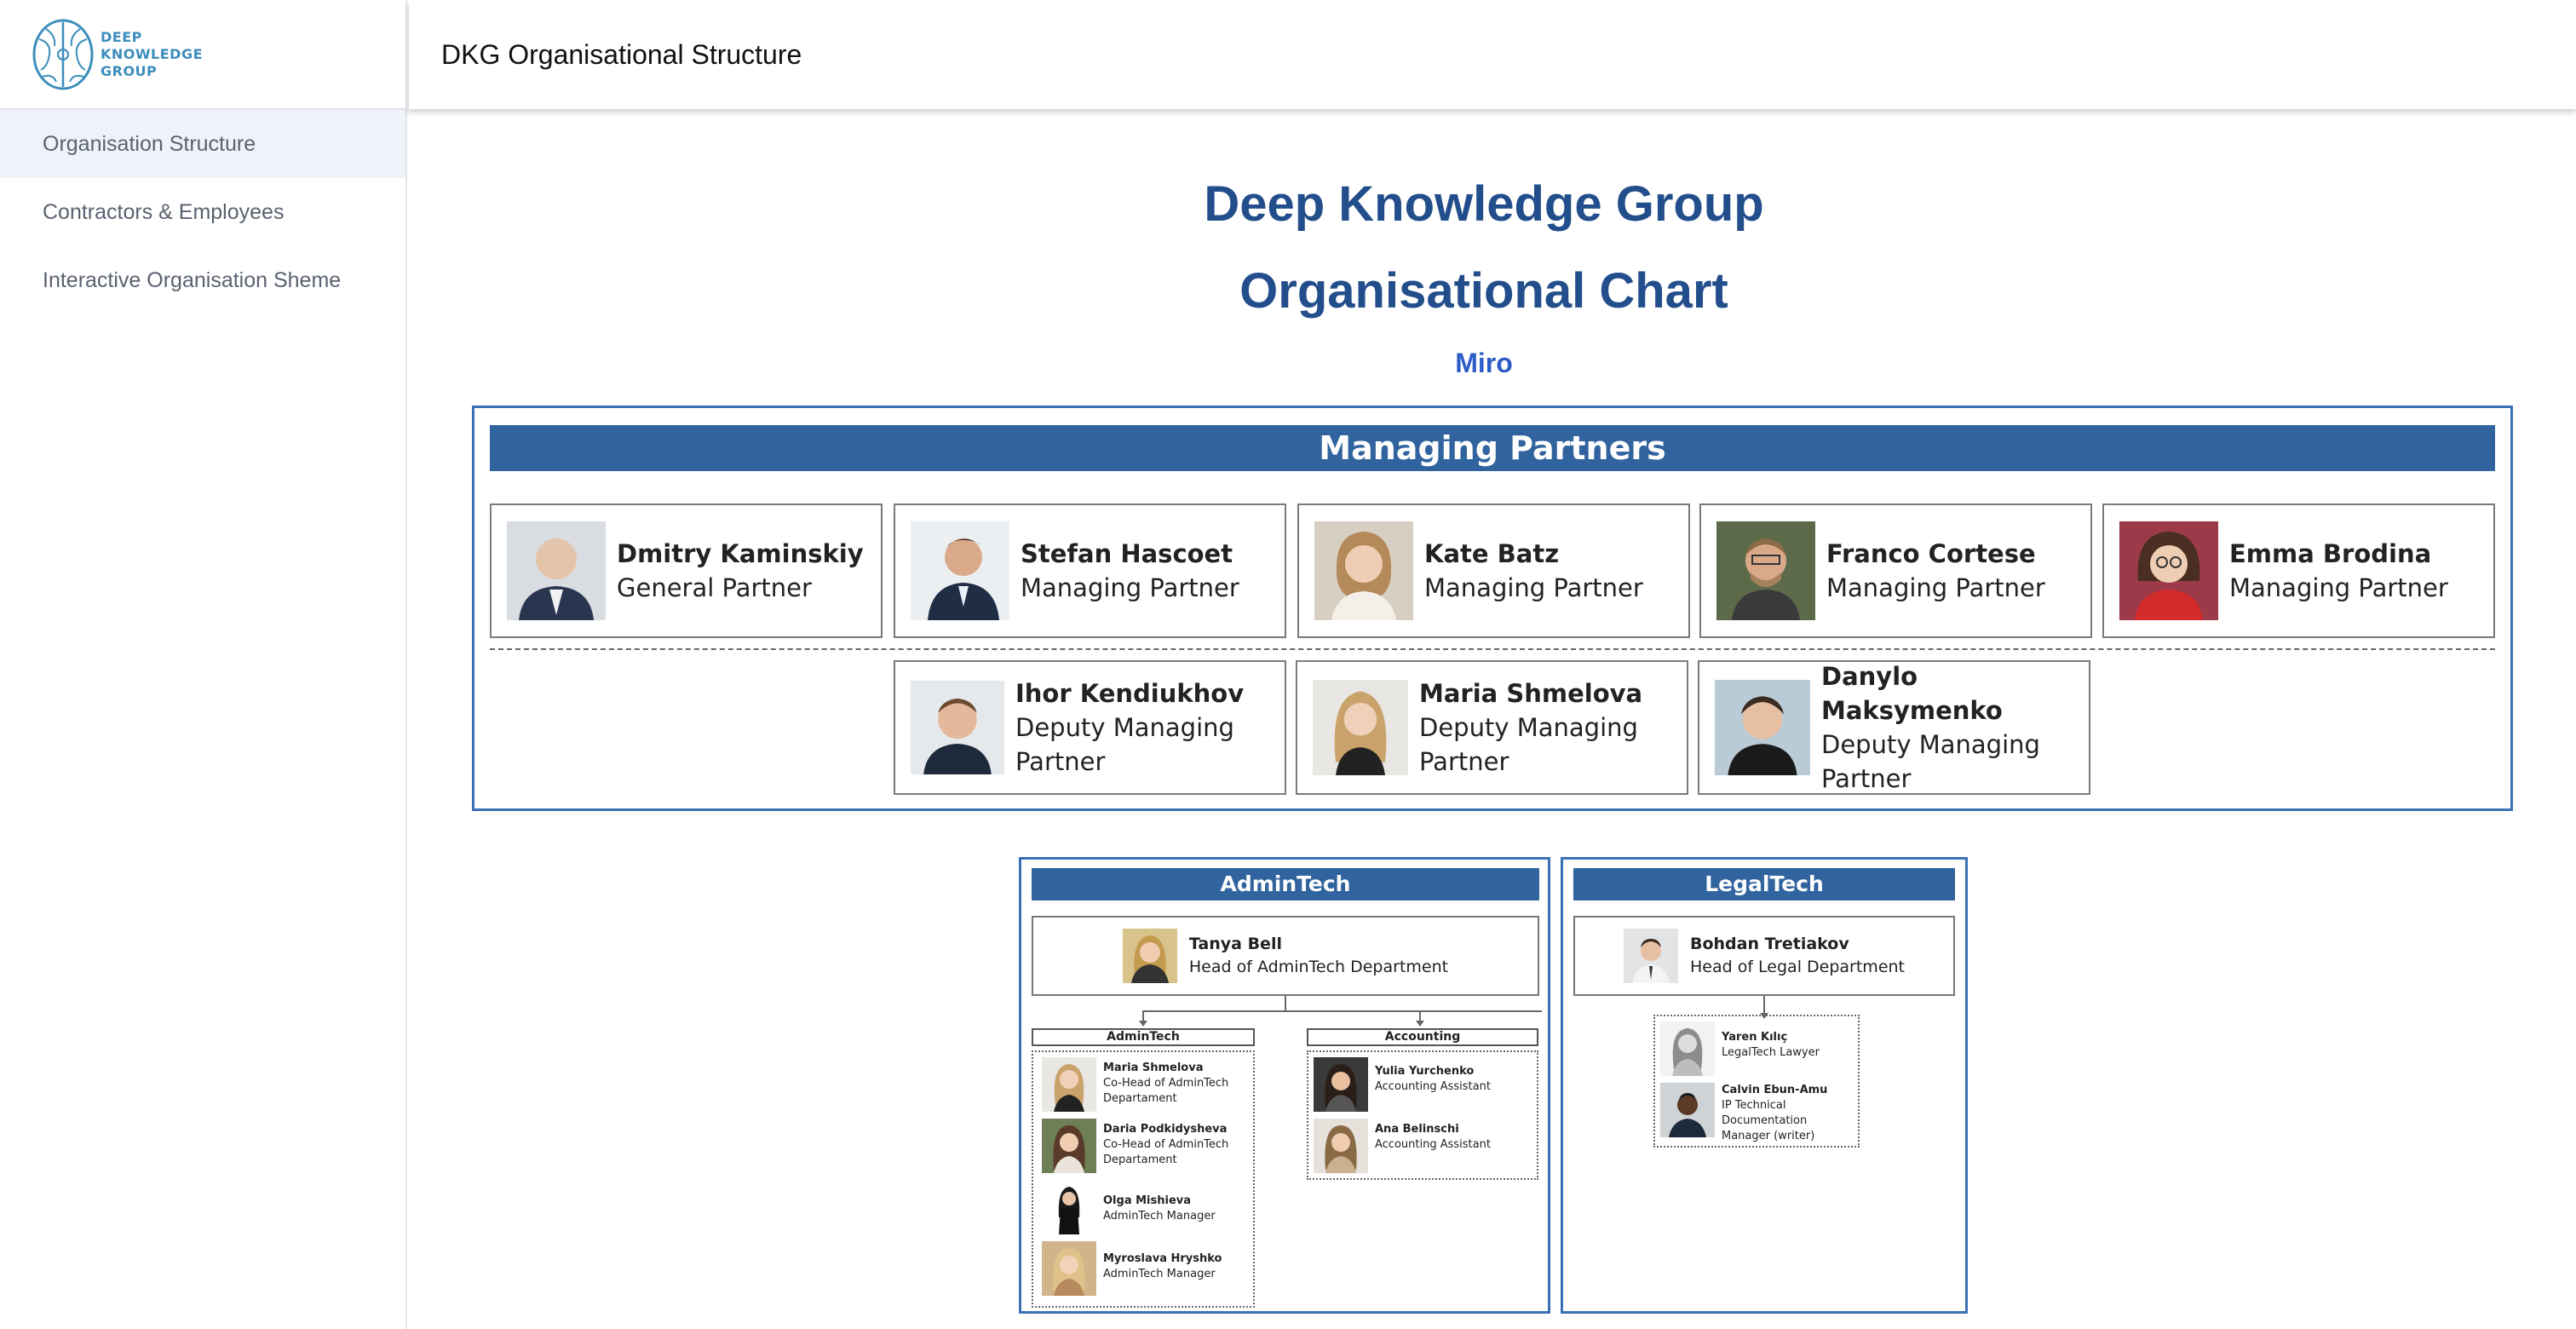  Describe the element at coordinates (1895, 570) in the screenshot. I see `partner-card: Franco Cortese Managing Partner` at that location.